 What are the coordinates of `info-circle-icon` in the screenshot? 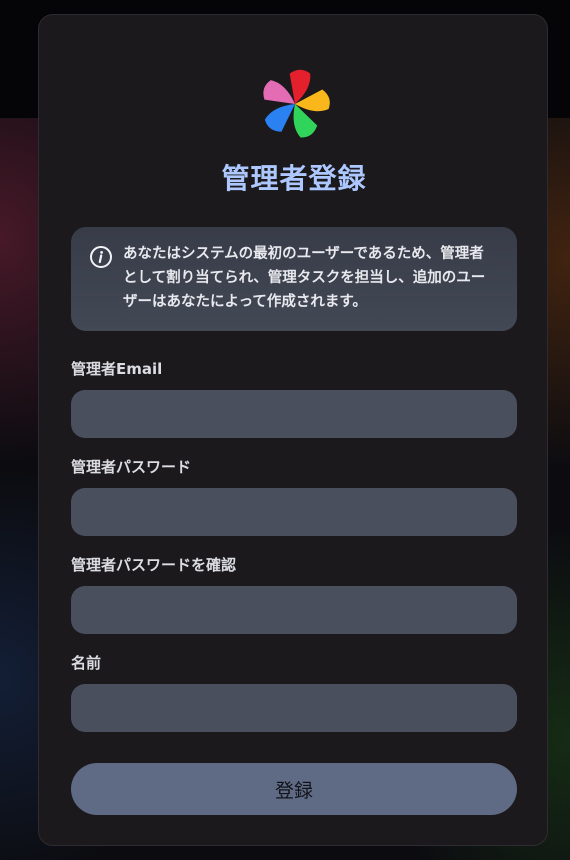 It's located at (101, 257).